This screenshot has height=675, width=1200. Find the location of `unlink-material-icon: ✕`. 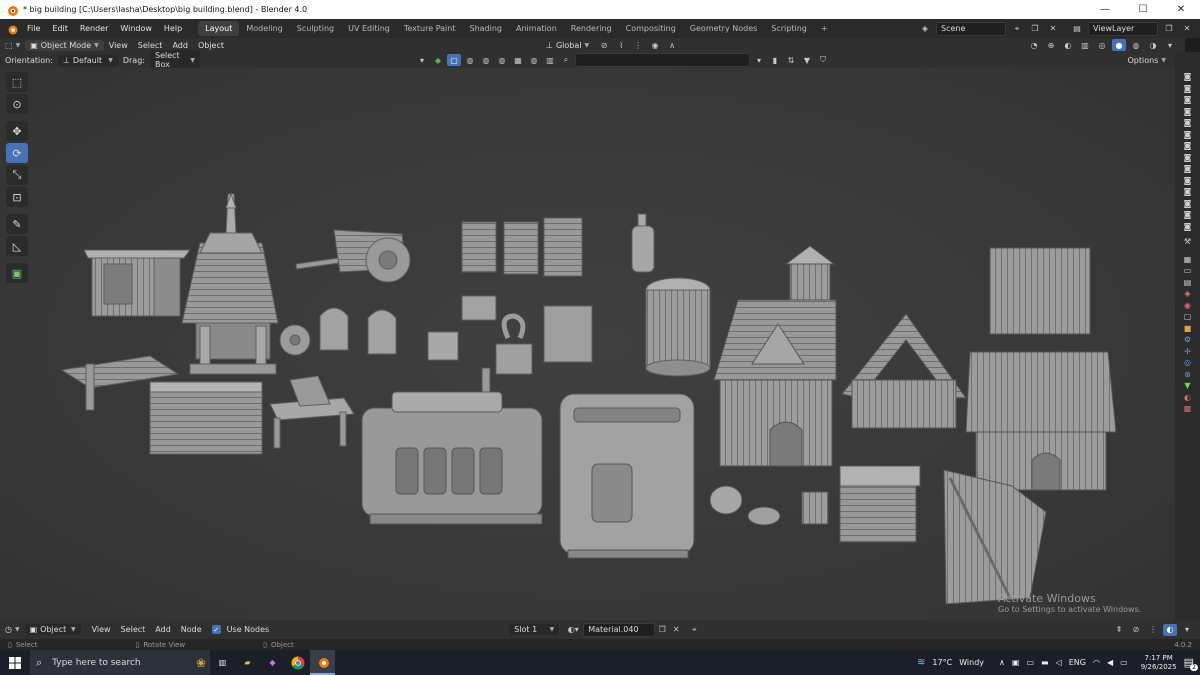

unlink-material-icon: ✕ is located at coordinates (676, 630).